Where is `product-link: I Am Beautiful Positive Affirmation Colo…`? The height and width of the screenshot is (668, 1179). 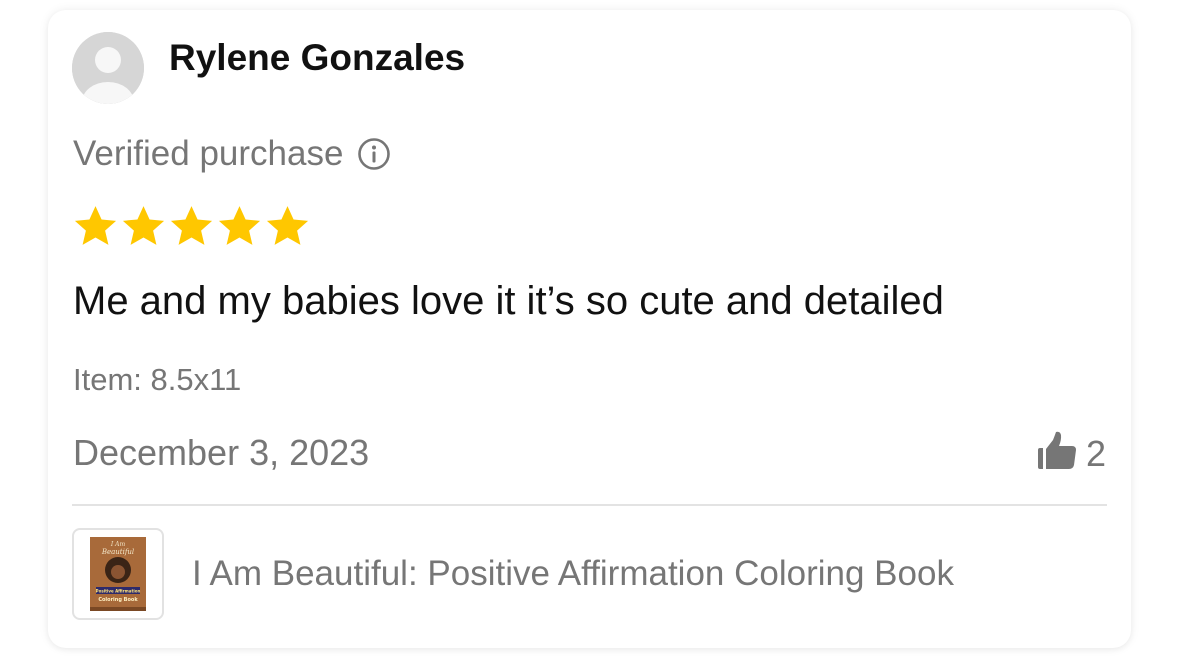
product-link: I Am Beautiful Positive Affirmation Colo… is located at coordinates (513, 574).